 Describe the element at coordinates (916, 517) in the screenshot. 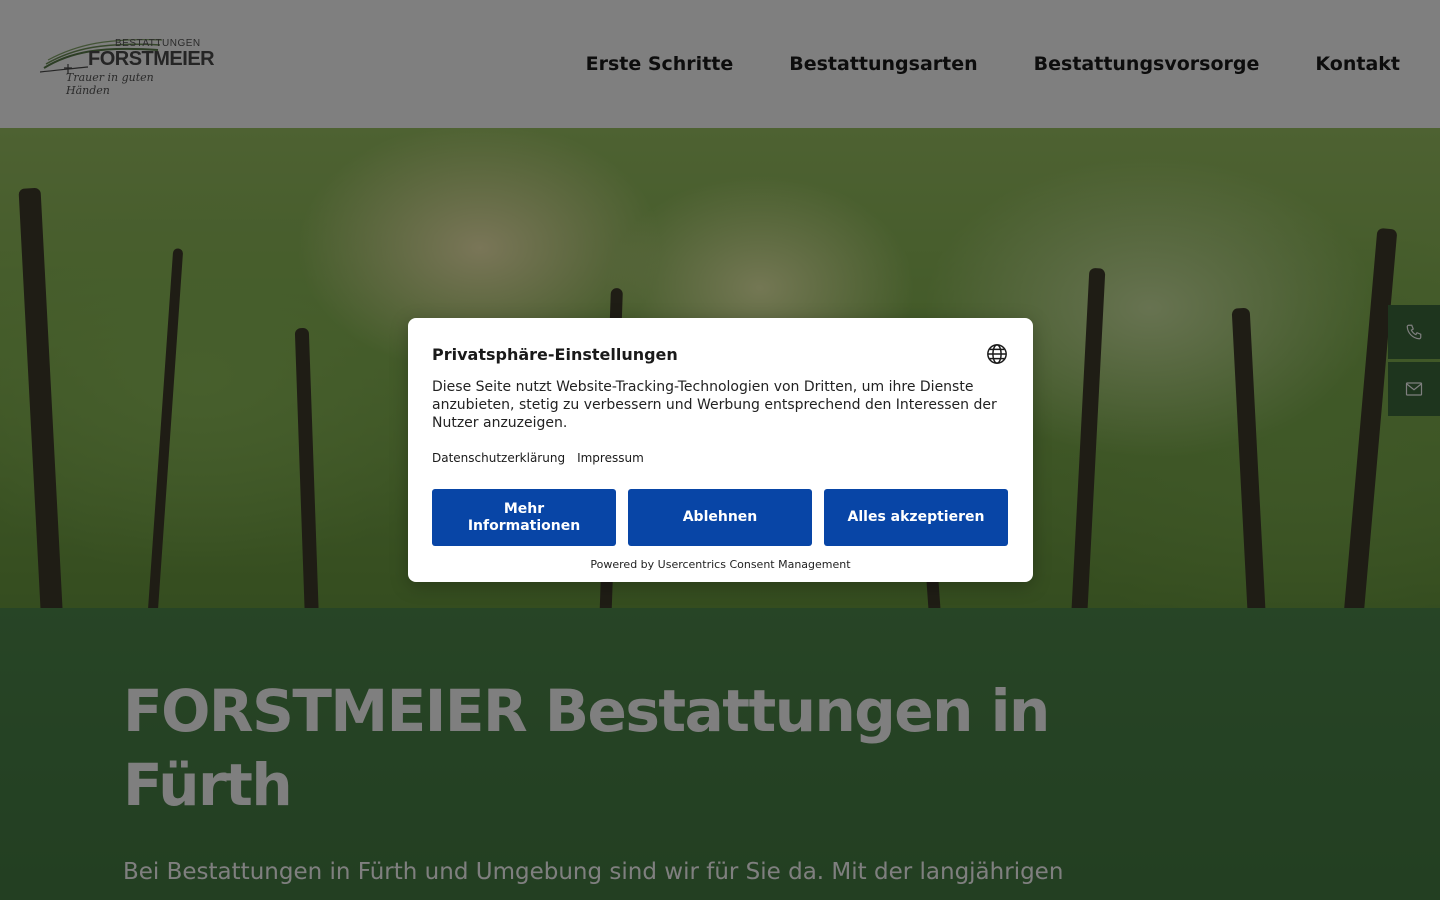

I see `accept-all-button: Alles akzeptieren` at that location.